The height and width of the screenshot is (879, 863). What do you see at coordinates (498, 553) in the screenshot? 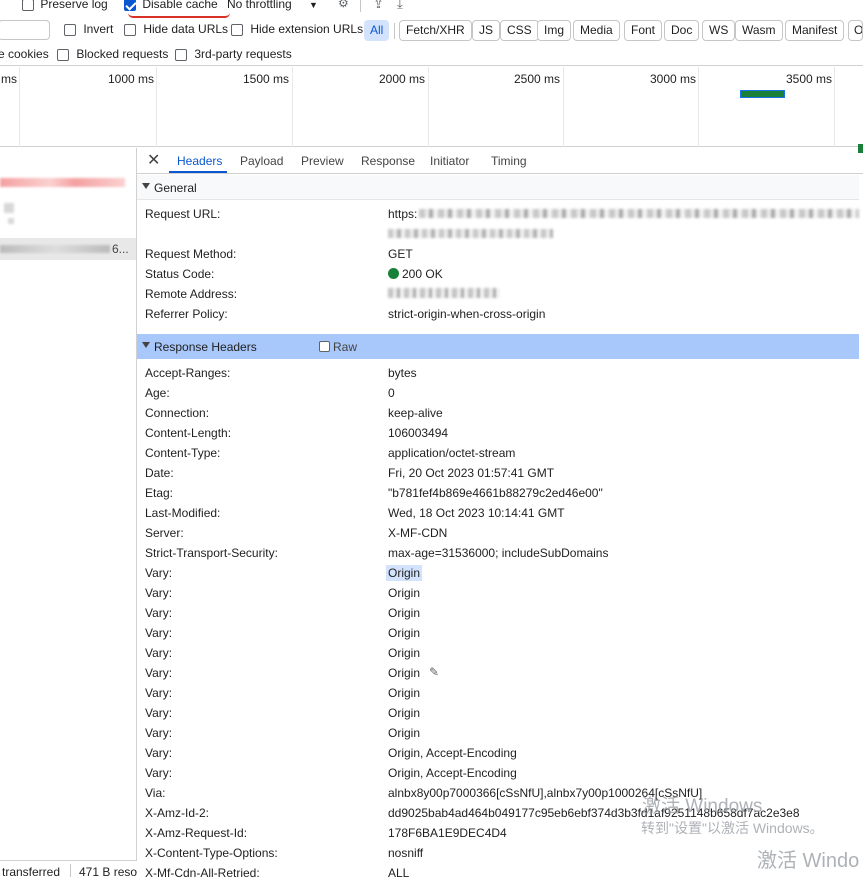
I see `header-value: max-age=31536000; includeSubDomains` at bounding box center [498, 553].